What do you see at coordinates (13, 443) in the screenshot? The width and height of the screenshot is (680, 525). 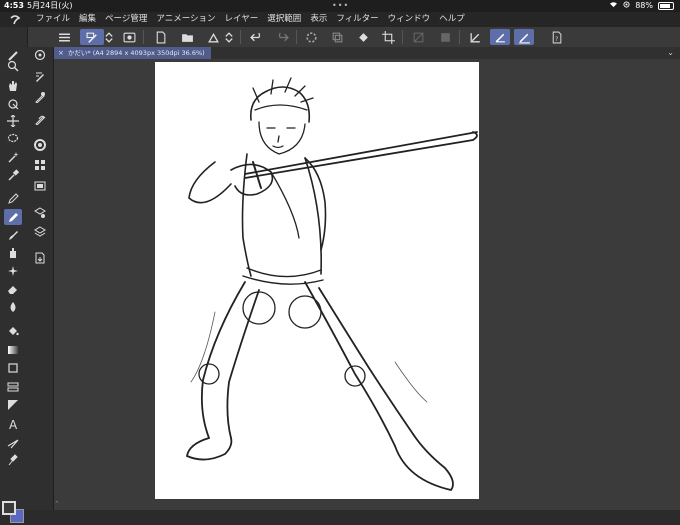 I see `balloon-icon` at bounding box center [13, 443].